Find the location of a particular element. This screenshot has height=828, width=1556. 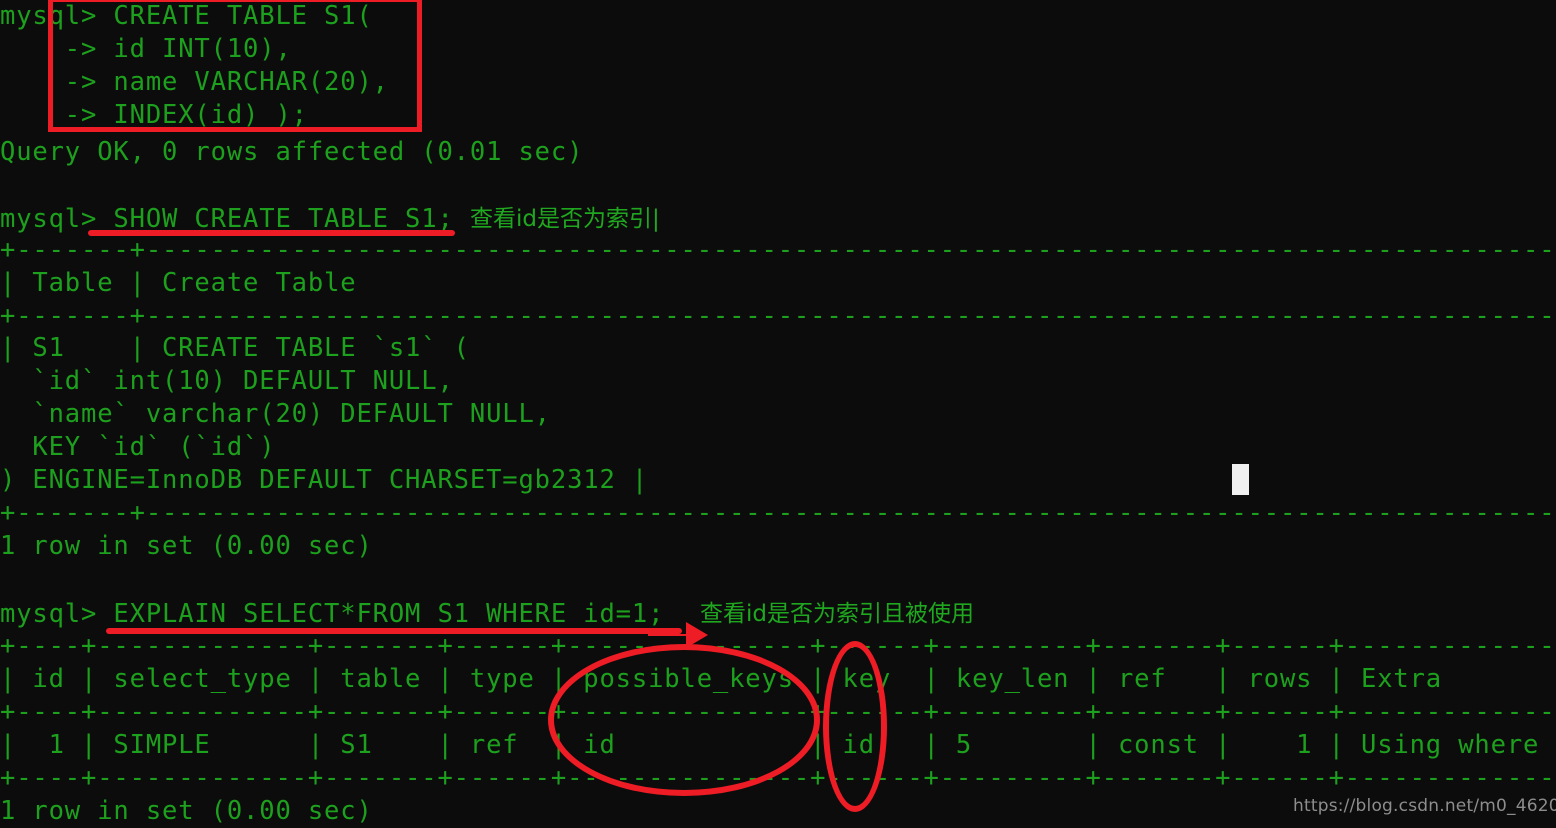

terminal-line-create-col-id: -> id INT(10), is located at coordinates (146, 49).